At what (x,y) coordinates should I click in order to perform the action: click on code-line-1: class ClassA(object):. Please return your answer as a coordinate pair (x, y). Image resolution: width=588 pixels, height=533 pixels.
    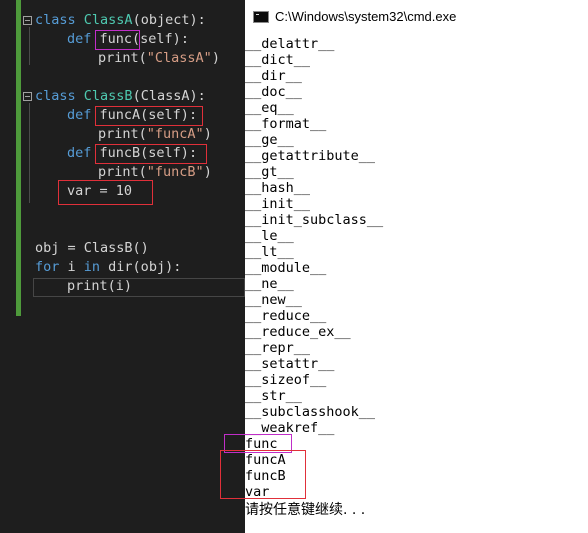
    Looking at the image, I should click on (120, 20).